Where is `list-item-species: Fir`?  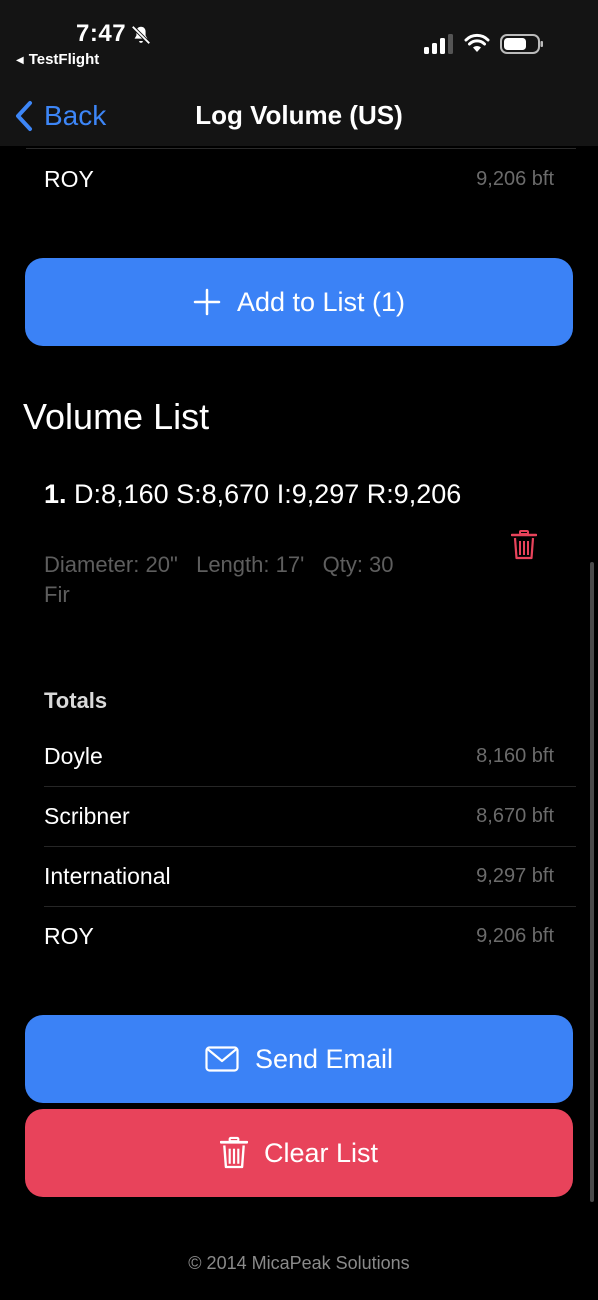 list-item-species: Fir is located at coordinates (57, 594).